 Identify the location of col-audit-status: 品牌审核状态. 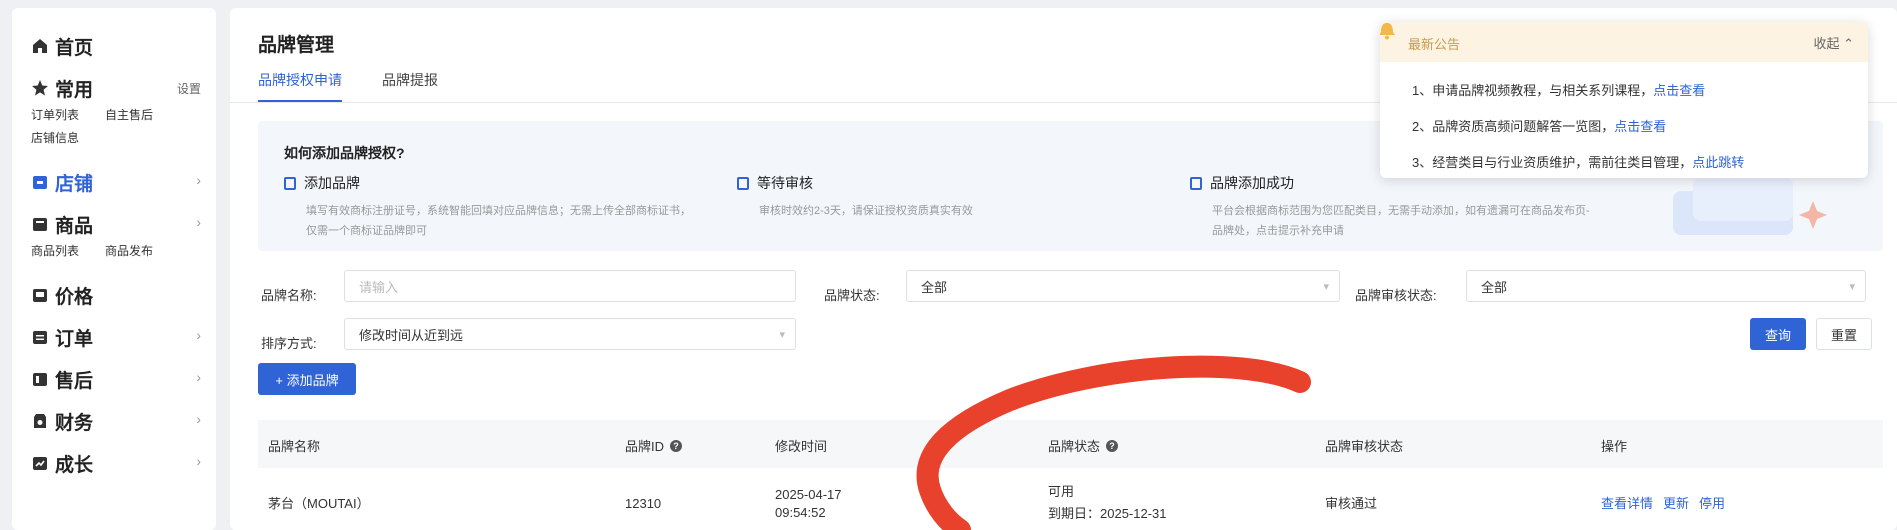
(1364, 446).